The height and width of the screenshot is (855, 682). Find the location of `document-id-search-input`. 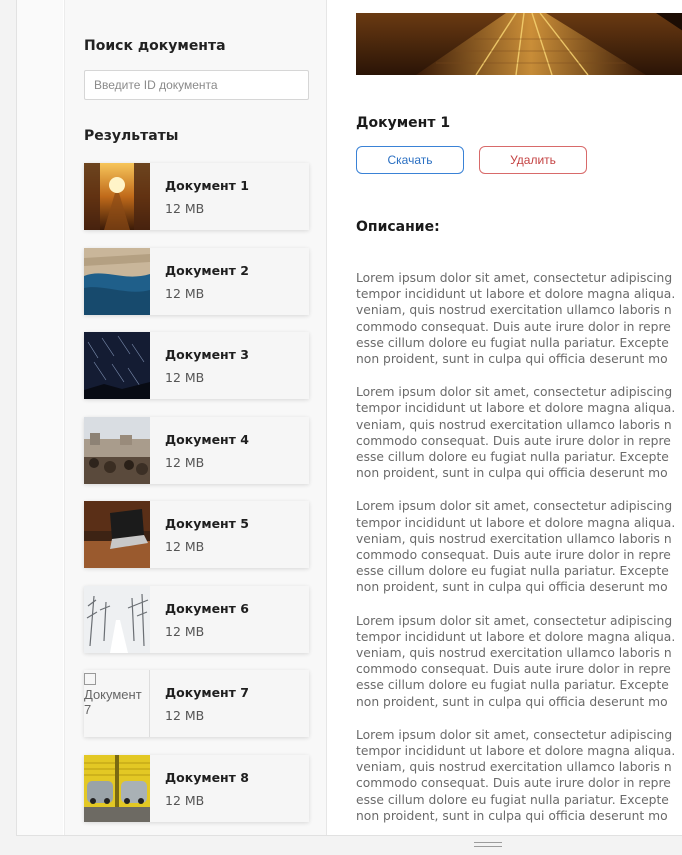

document-id-search-input is located at coordinates (196, 85).